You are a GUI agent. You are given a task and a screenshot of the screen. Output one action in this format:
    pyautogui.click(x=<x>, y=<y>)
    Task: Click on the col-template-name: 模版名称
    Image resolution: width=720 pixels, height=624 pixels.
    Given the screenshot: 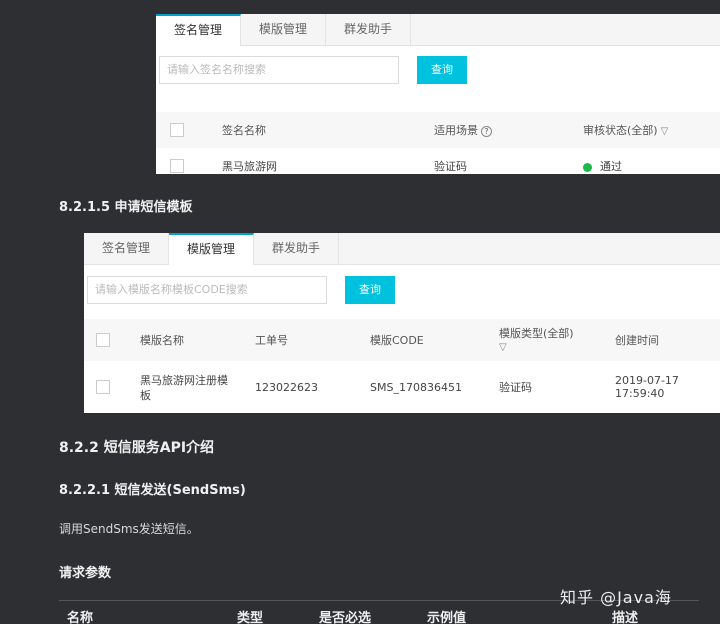 What is the action you would take?
    pyautogui.click(x=162, y=340)
    